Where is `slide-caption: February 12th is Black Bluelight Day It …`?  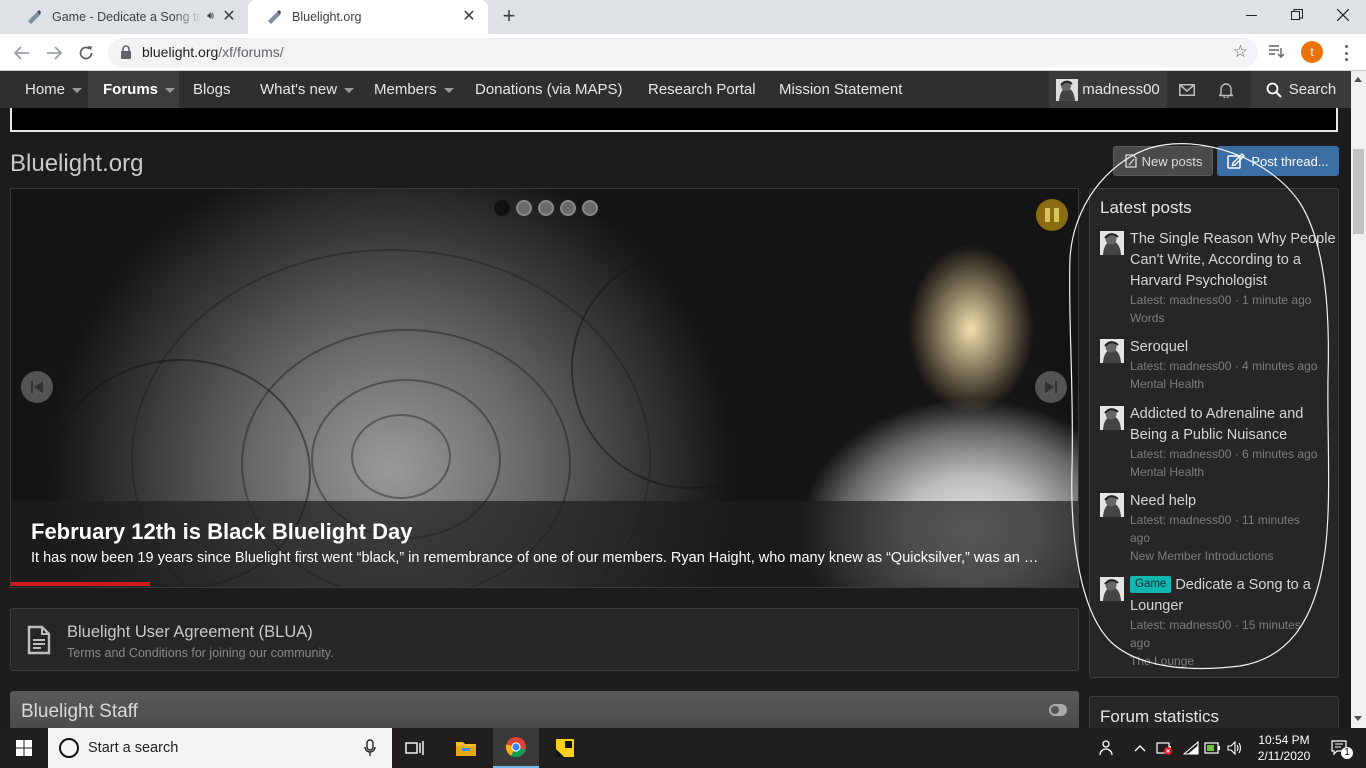
slide-caption: February 12th is Black Bluelight Day It … is located at coordinates (544, 544).